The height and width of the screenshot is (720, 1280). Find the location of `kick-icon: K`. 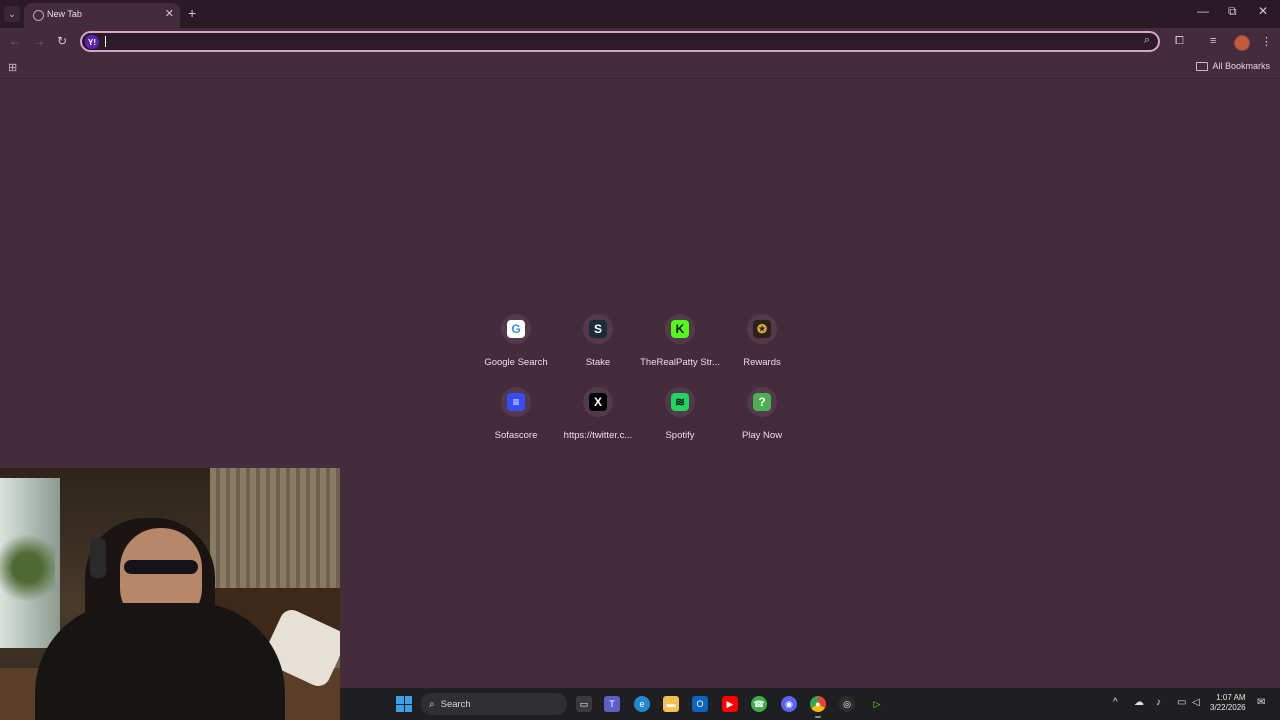

kick-icon: K is located at coordinates (680, 329).